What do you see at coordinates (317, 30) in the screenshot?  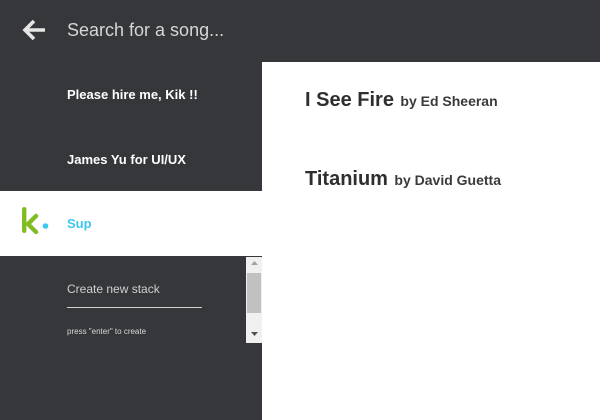 I see `search-input` at bounding box center [317, 30].